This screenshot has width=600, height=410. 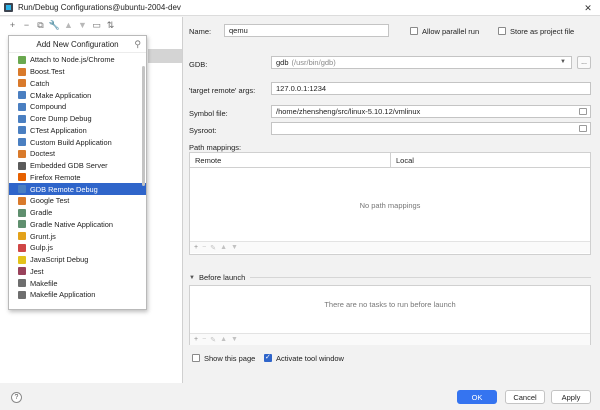 What do you see at coordinates (71, 224) in the screenshot?
I see `config-type-label: Gradle Native Application` at bounding box center [71, 224].